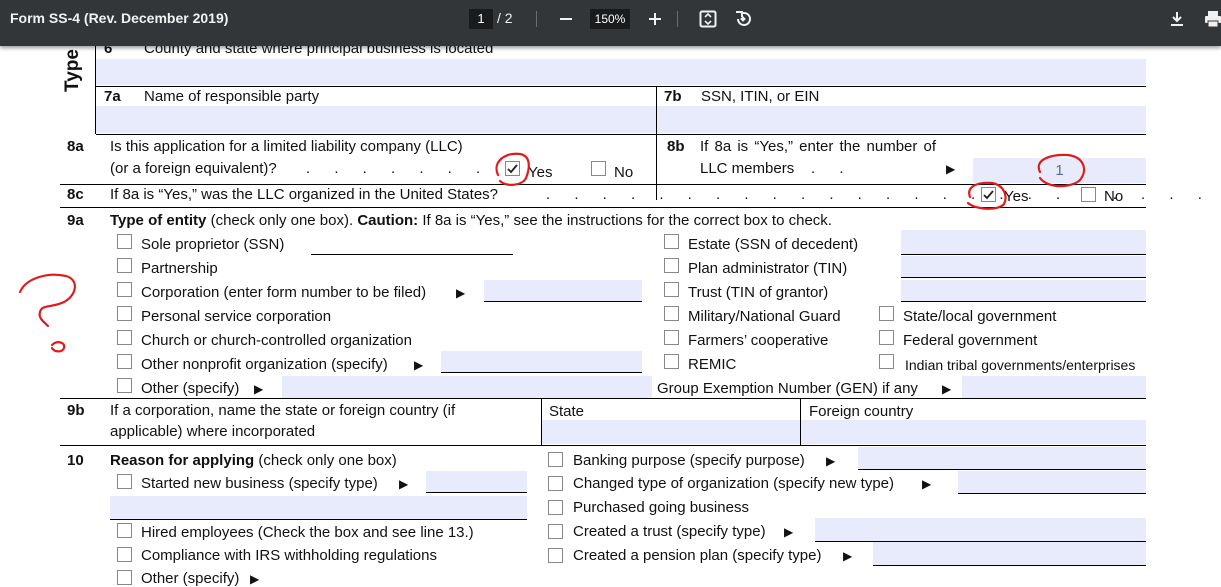 The image size is (1221, 587). What do you see at coordinates (481, 19) in the screenshot?
I see `page-number-input: 1` at bounding box center [481, 19].